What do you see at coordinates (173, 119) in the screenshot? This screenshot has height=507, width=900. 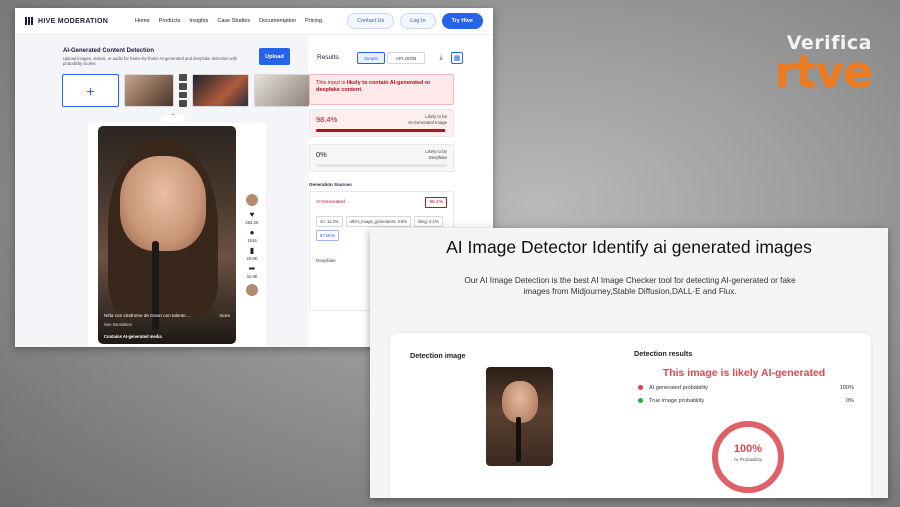 I see `chevron-up-icon: ˆ` at bounding box center [173, 119].